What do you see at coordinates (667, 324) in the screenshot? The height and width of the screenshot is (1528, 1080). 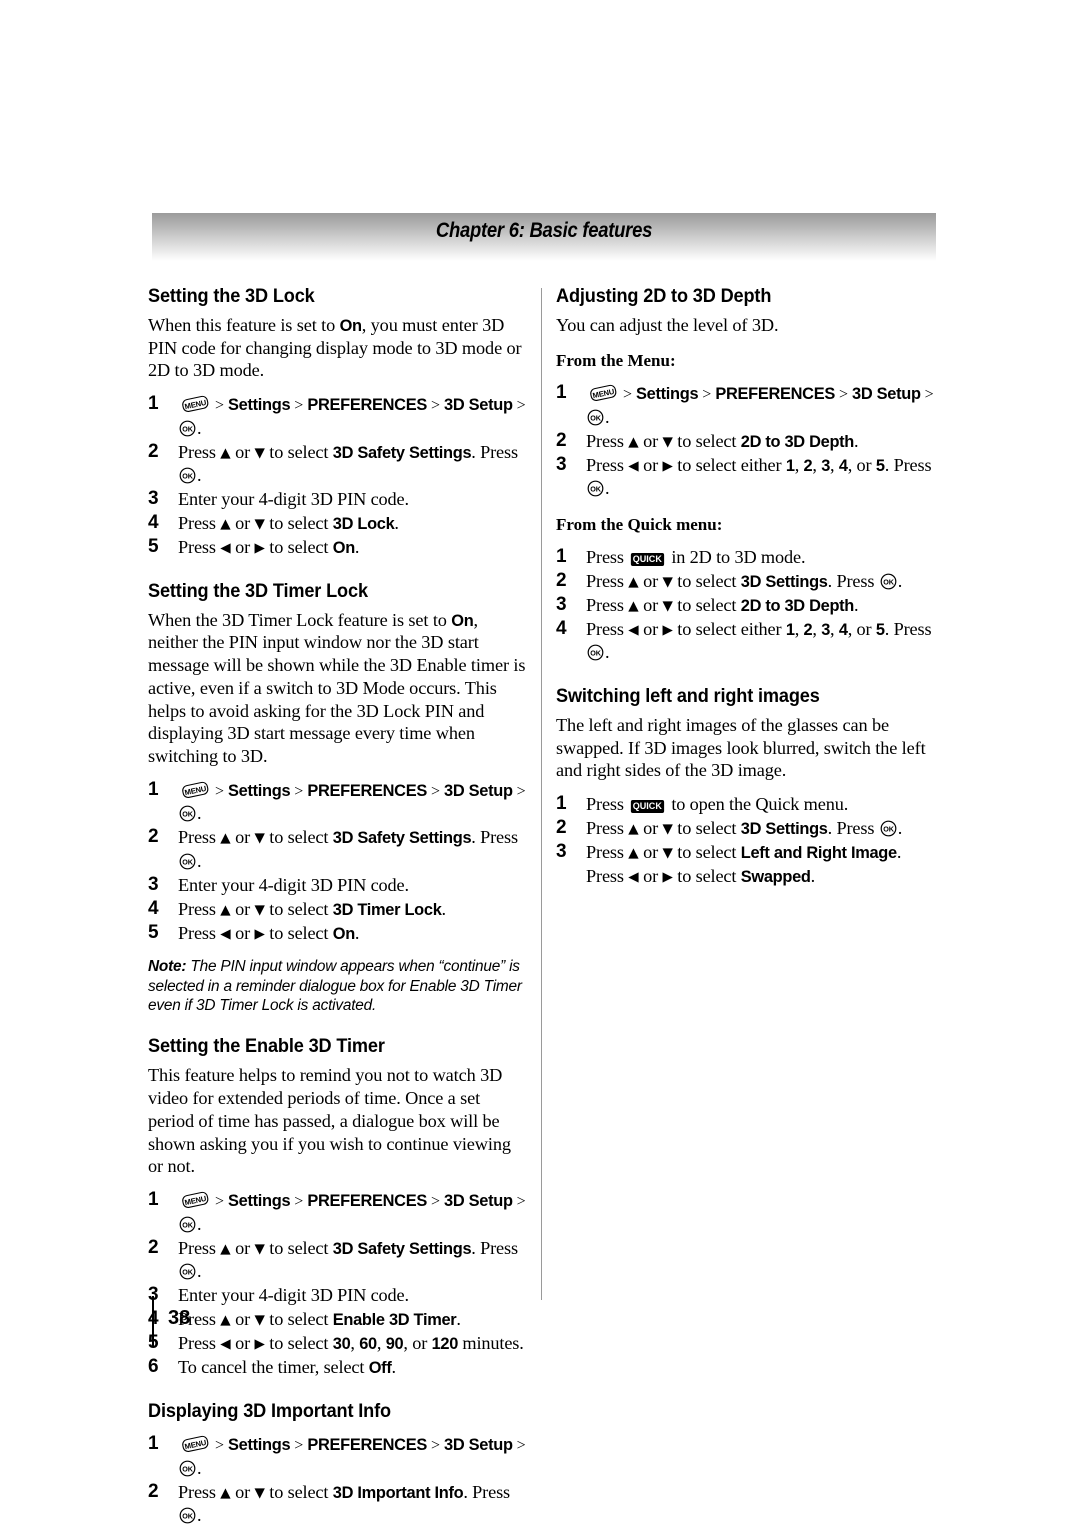 I see `section-intro: You can adjust the level of 3D.` at bounding box center [667, 324].